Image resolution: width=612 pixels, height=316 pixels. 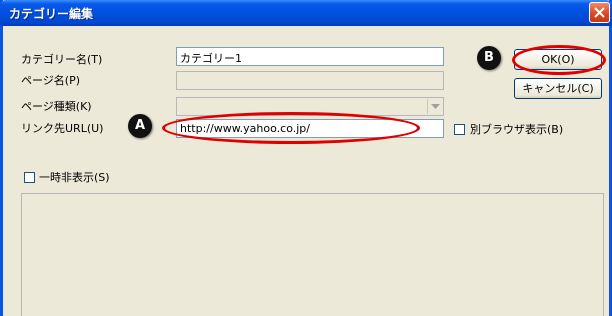 I want to click on separate-browser-checkbox, so click(x=459, y=129).